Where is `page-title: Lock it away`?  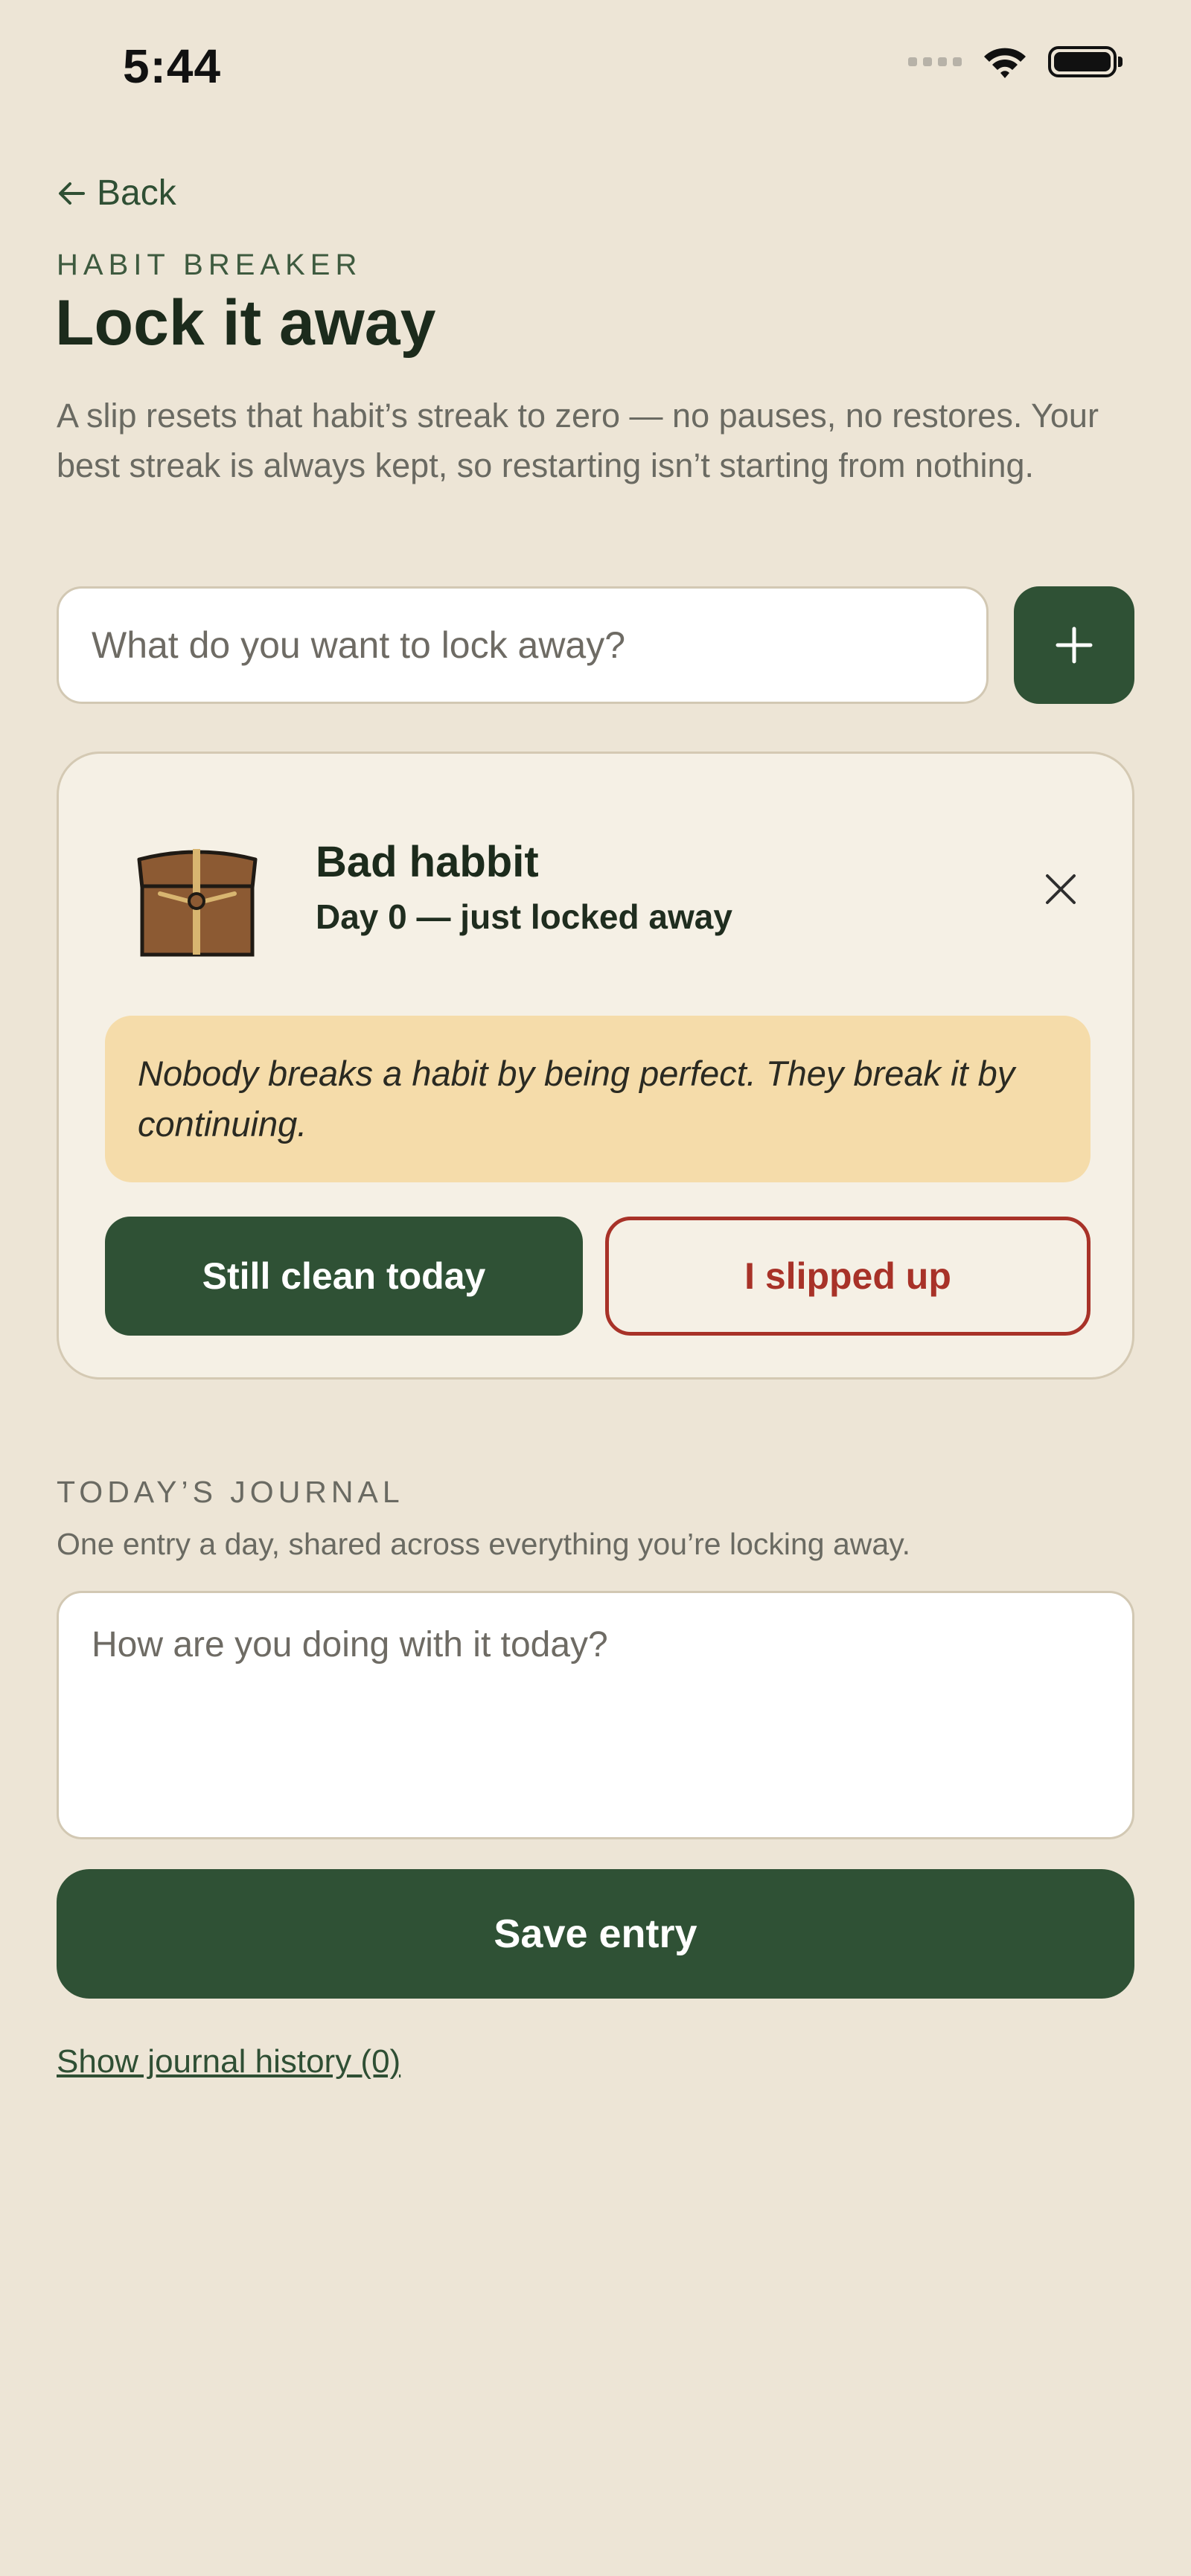
page-title: Lock it away is located at coordinates (245, 323).